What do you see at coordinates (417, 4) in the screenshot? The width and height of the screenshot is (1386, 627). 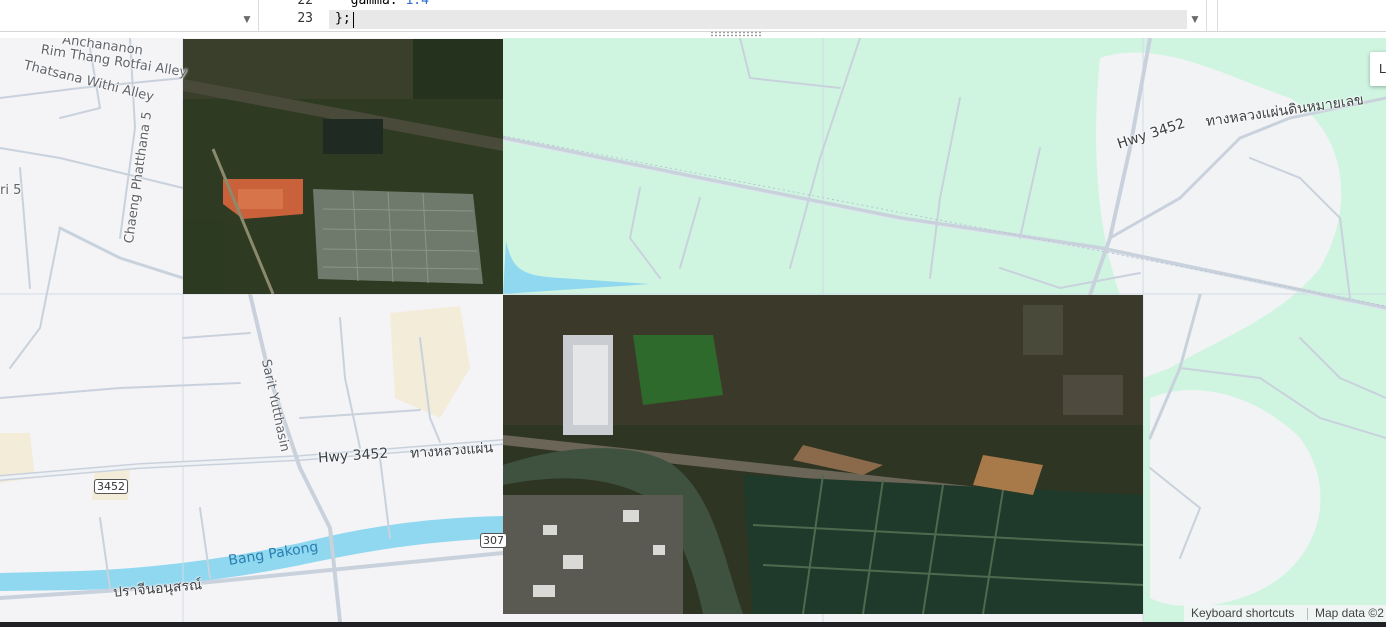 I see `code-number-token: 1.4` at bounding box center [417, 4].